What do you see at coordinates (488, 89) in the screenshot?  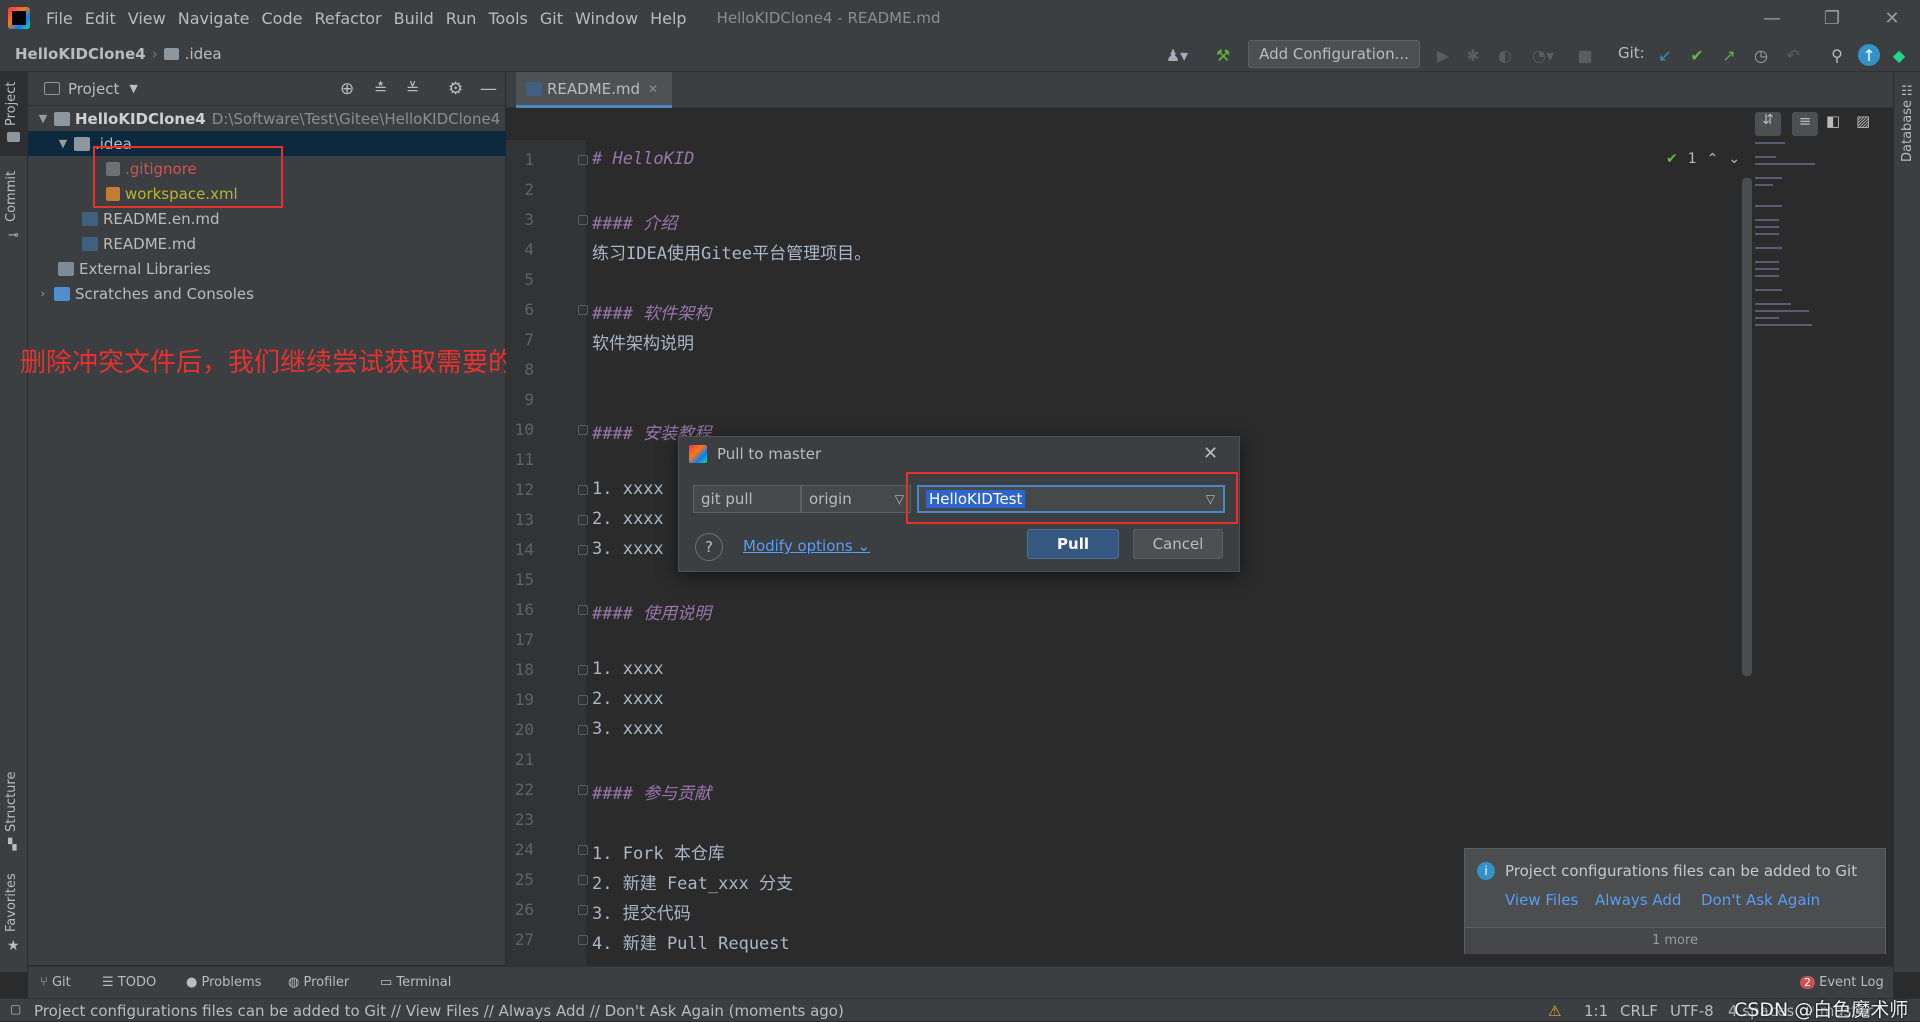 I see `hide-panel-icon: —` at bounding box center [488, 89].